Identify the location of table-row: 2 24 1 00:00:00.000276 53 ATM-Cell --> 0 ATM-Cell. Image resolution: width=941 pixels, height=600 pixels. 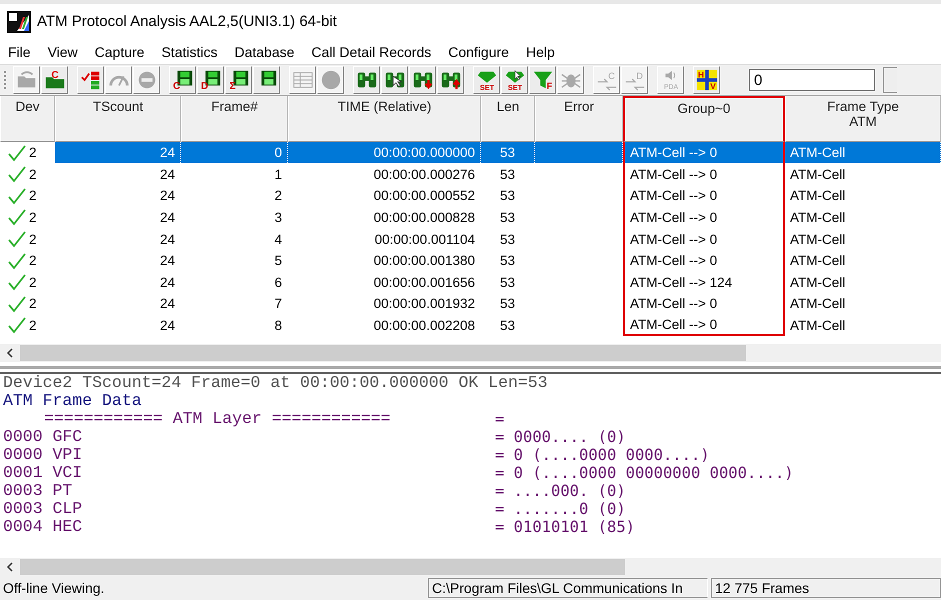
(470, 174).